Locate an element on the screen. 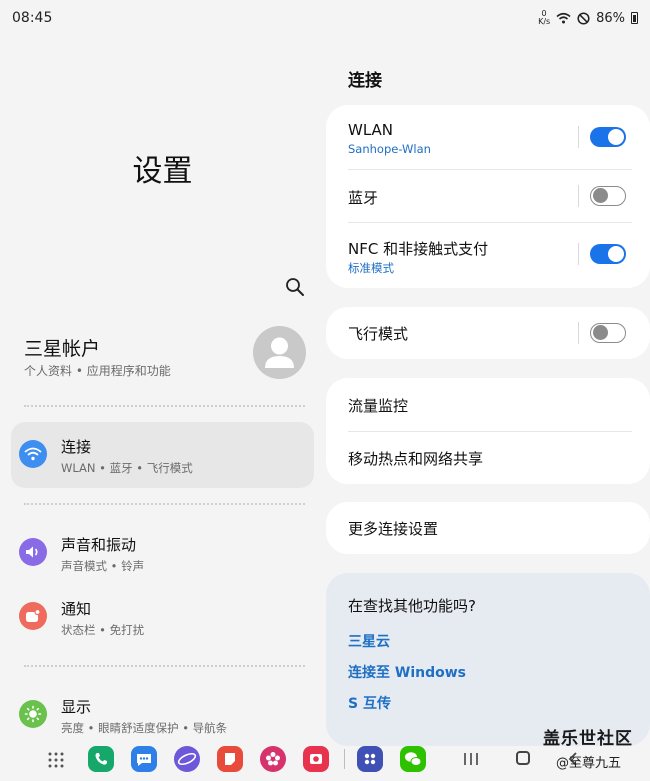  airplane-card: 飞行模式 is located at coordinates (488, 333).